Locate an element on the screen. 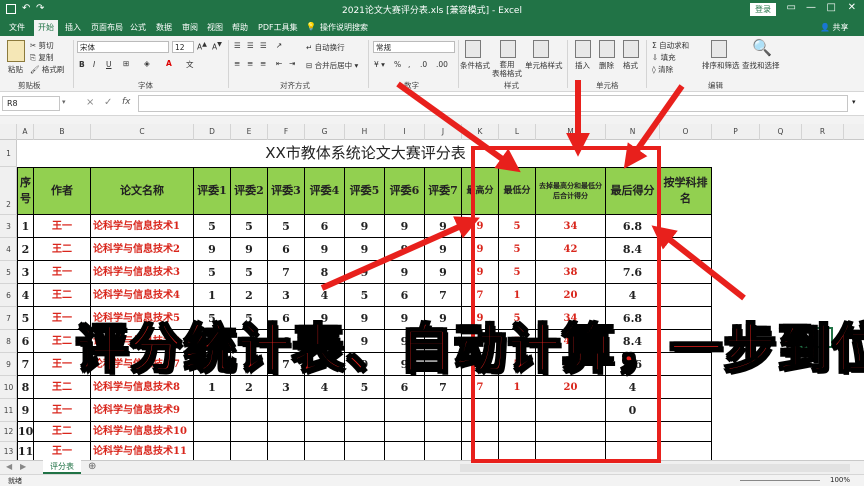  overlay-caption: 评分统计表、自动计算，一步到位 is located at coordinates (469, 349).